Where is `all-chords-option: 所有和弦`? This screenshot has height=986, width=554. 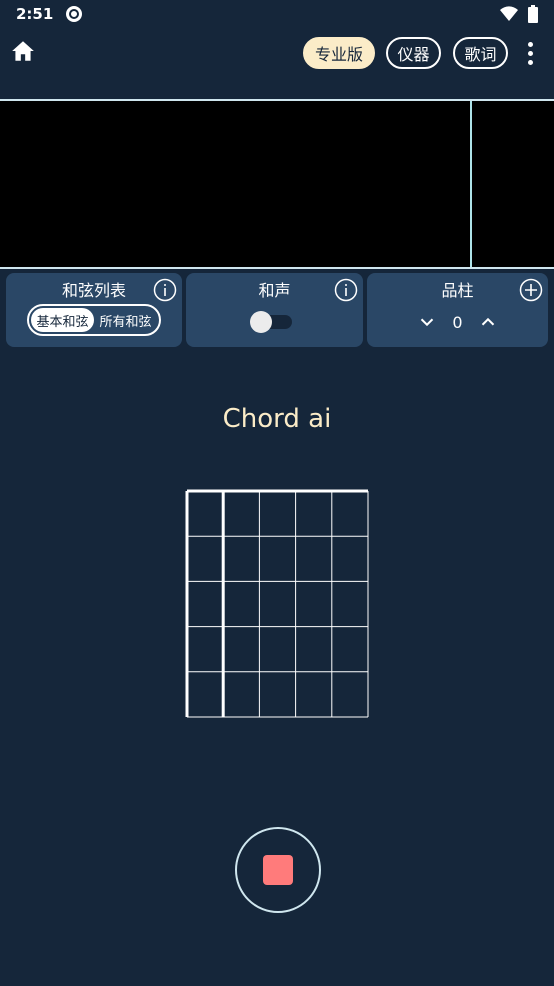 all-chords-option: 所有和弦 is located at coordinates (125, 320).